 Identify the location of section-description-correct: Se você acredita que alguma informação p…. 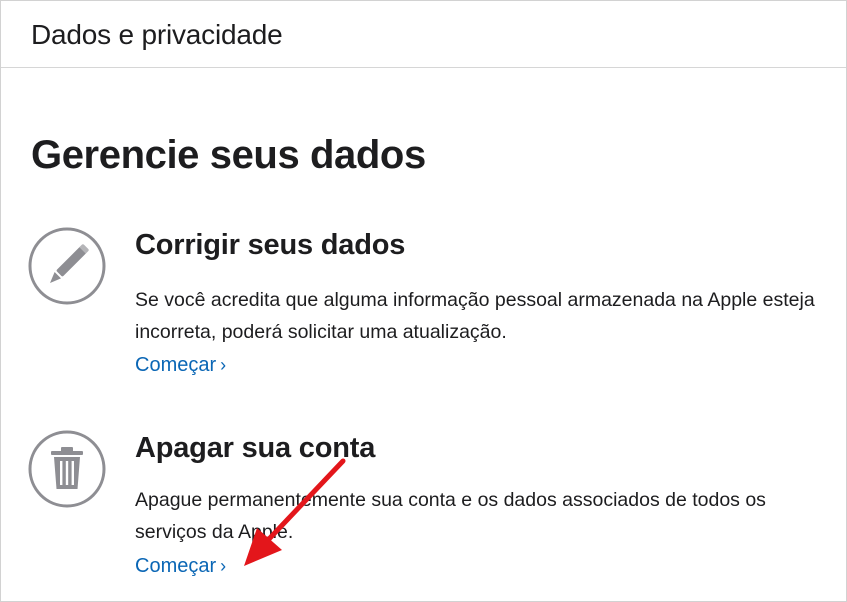
(475, 316).